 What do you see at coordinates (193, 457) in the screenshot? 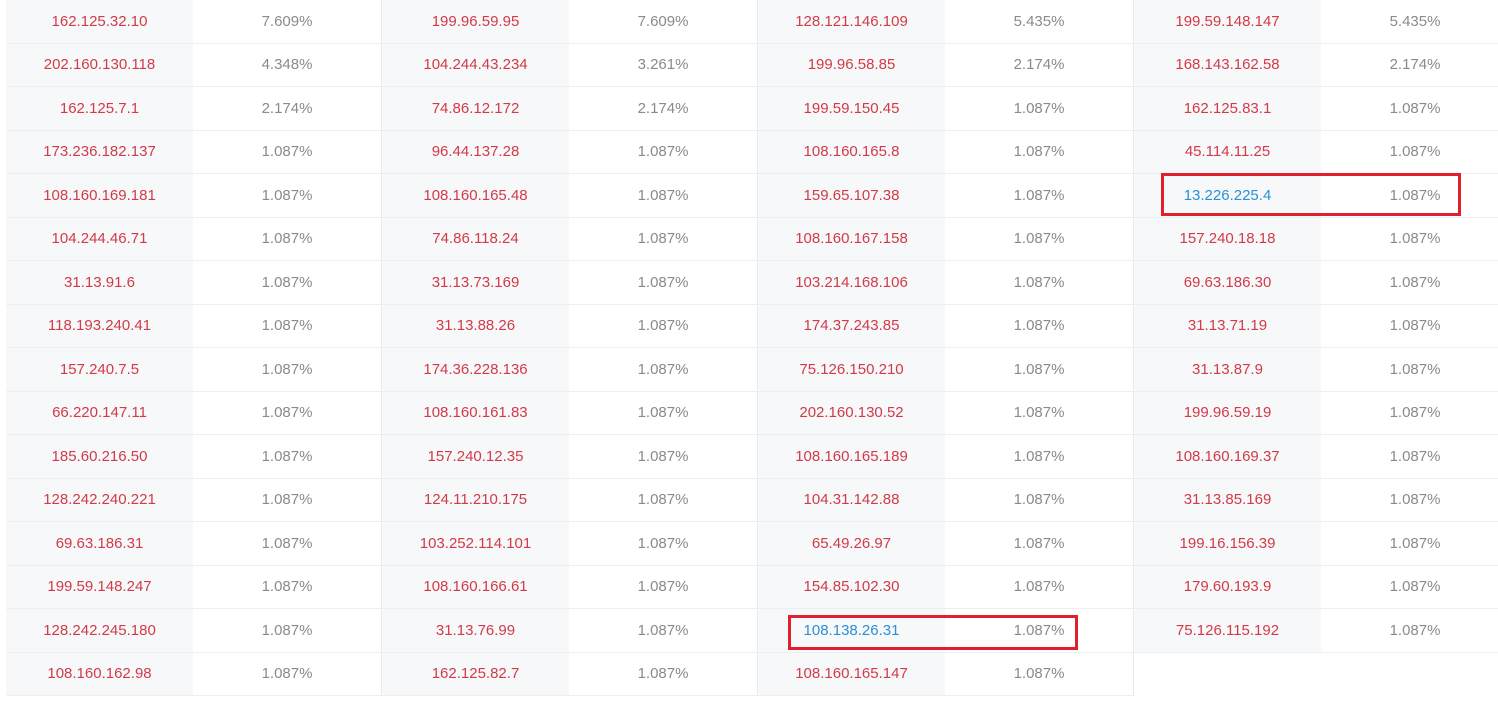
I see `table-row: 185.60.216.50 1.087%` at bounding box center [193, 457].